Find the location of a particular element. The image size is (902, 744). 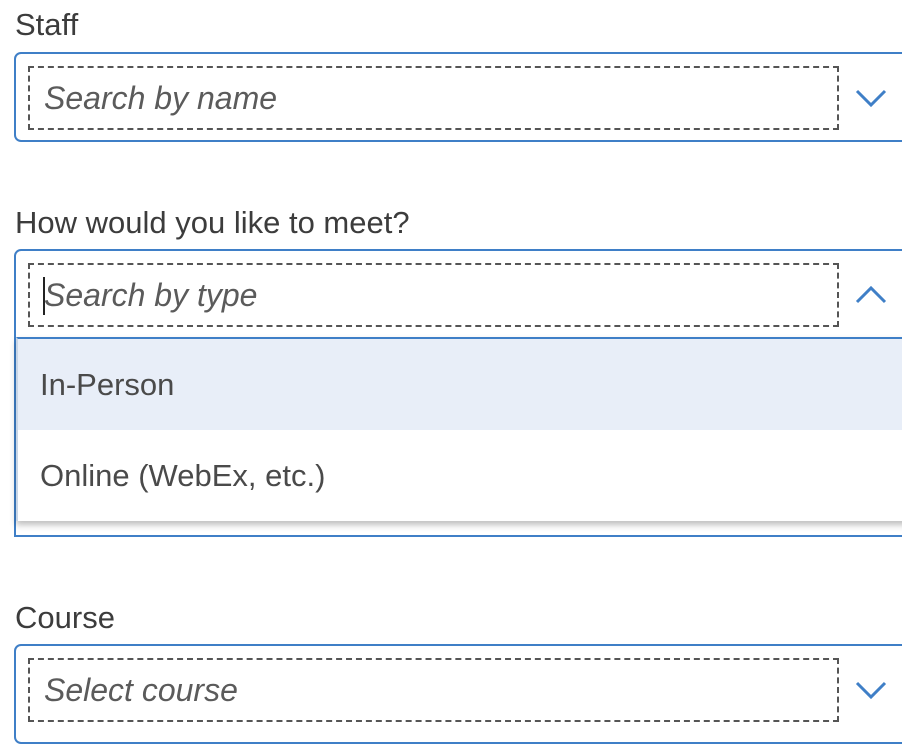

course-combobox is located at coordinates (458, 694).